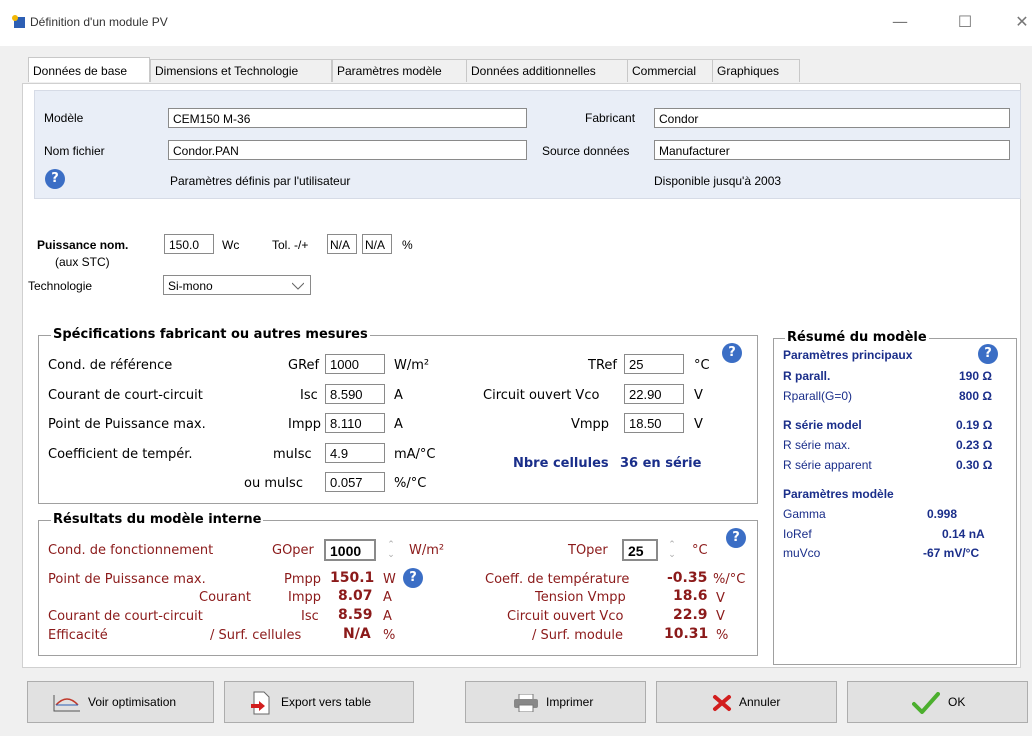 The height and width of the screenshot is (736, 1032). What do you see at coordinates (832, 150) in the screenshot?
I see `source-donnees-input: Manufacturer` at bounding box center [832, 150].